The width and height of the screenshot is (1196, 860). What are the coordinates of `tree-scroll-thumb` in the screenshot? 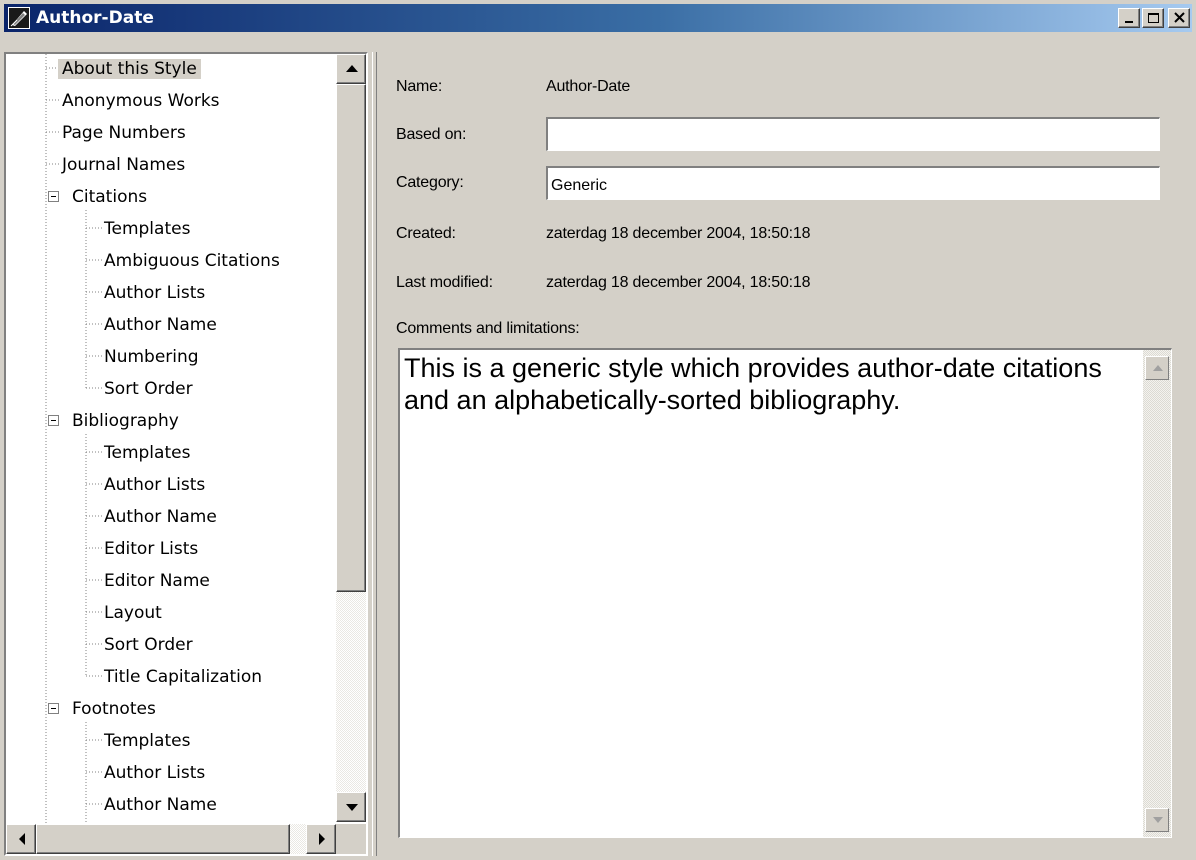 It's located at (351, 338).